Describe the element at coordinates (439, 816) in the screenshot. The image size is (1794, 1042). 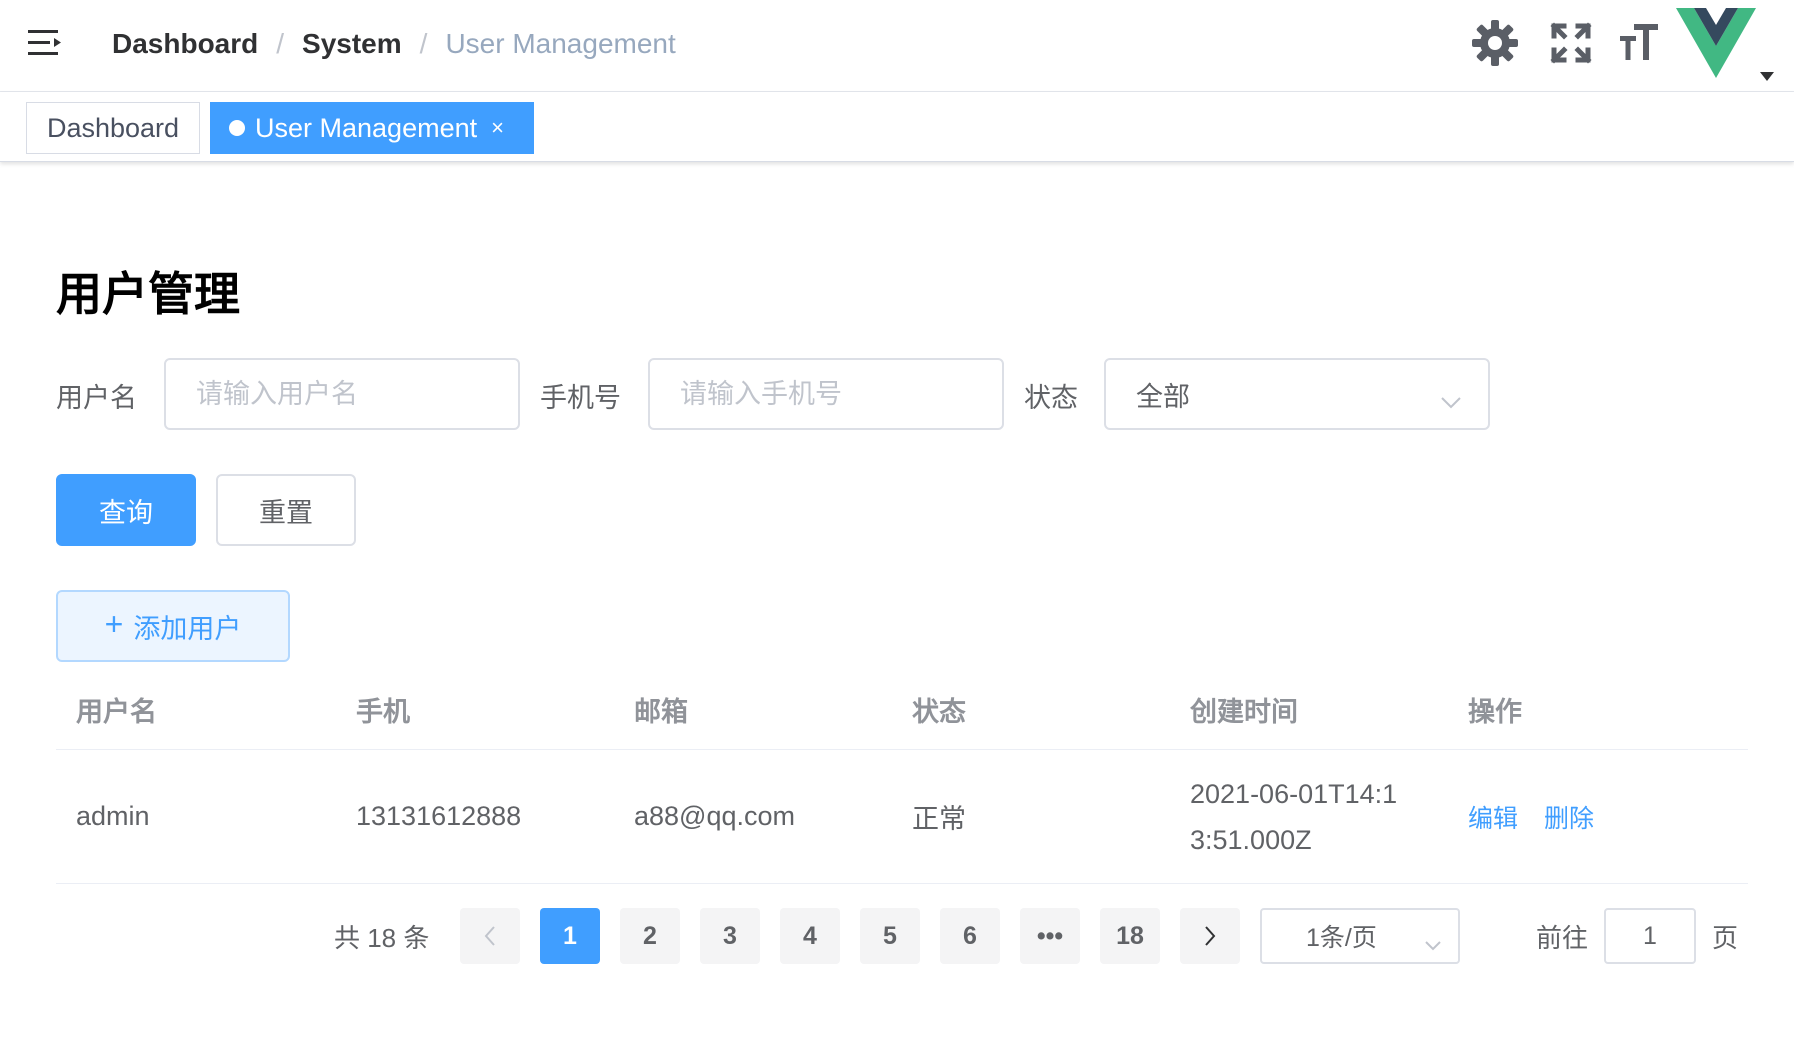
I see `cell-phone: 13131612888` at that location.